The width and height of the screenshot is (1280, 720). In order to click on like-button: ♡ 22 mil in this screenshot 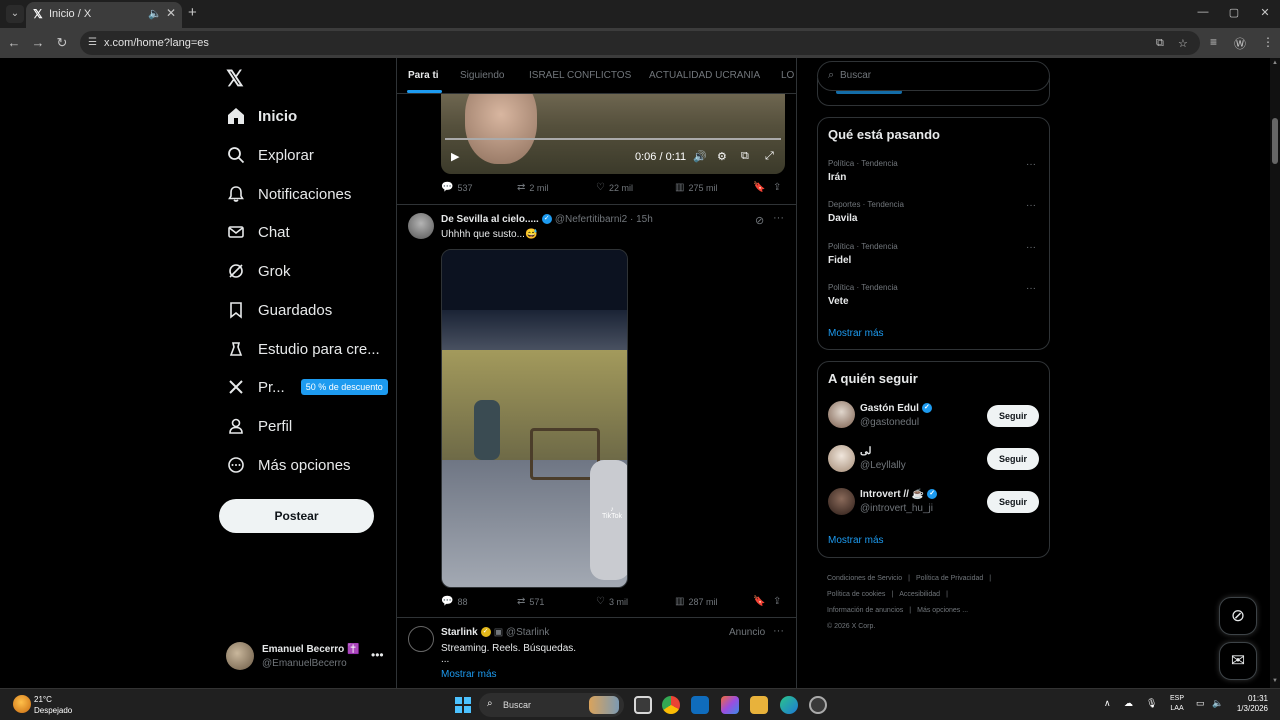, I will do `click(614, 187)`.